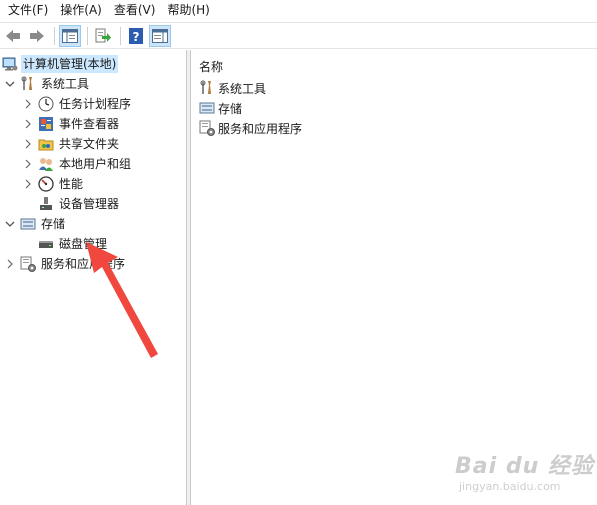  What do you see at coordinates (160, 35) in the screenshot?
I see `properties-icon` at bounding box center [160, 35].